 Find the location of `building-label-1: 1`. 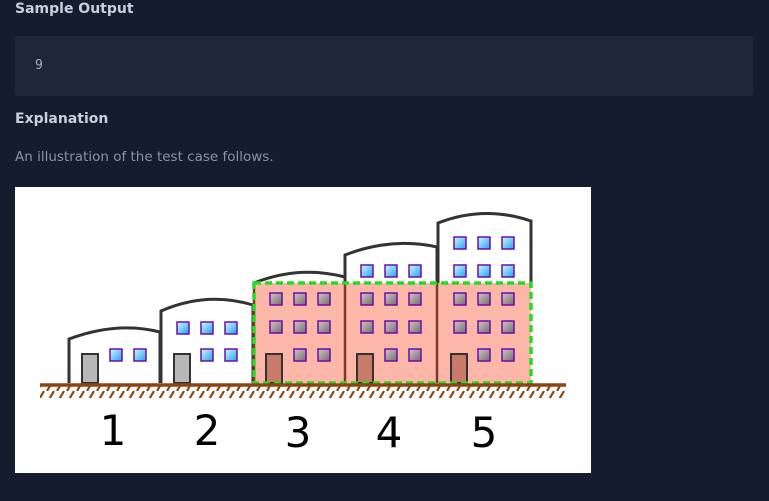

building-label-1: 1 is located at coordinates (113, 430).